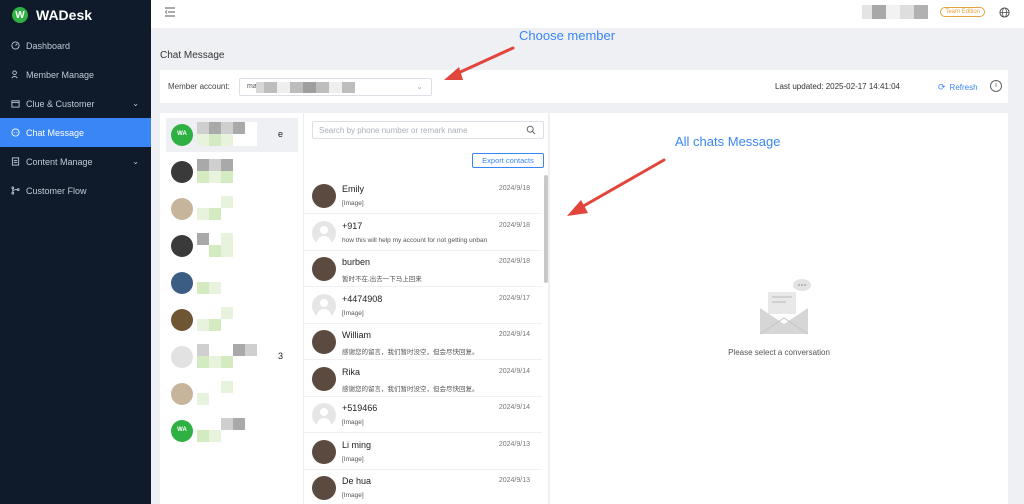  Describe the element at coordinates (170, 12) in the screenshot. I see `collapse-menu-icon` at that location.